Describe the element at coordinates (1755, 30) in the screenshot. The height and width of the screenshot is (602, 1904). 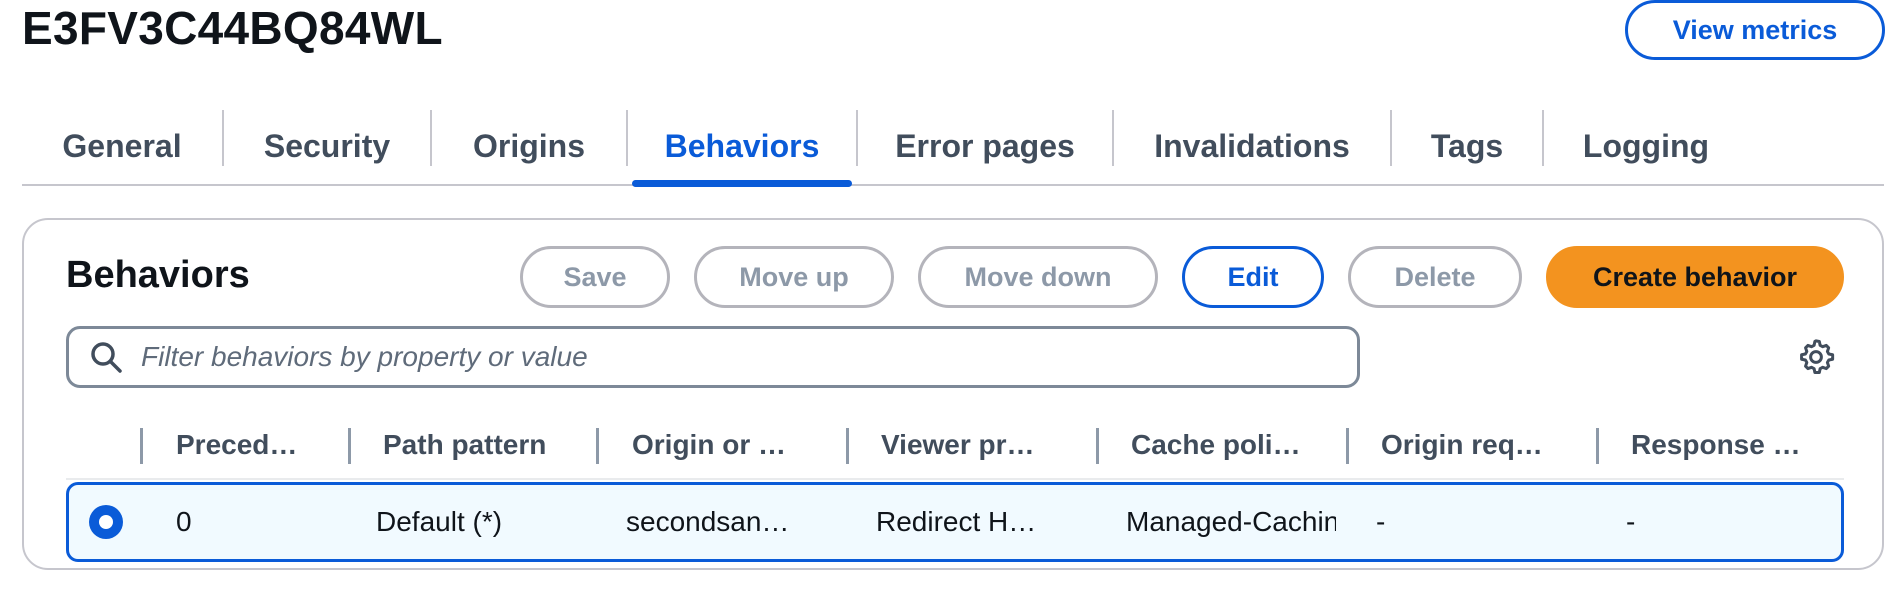
I see `view-metrics-button: View metrics` at that location.